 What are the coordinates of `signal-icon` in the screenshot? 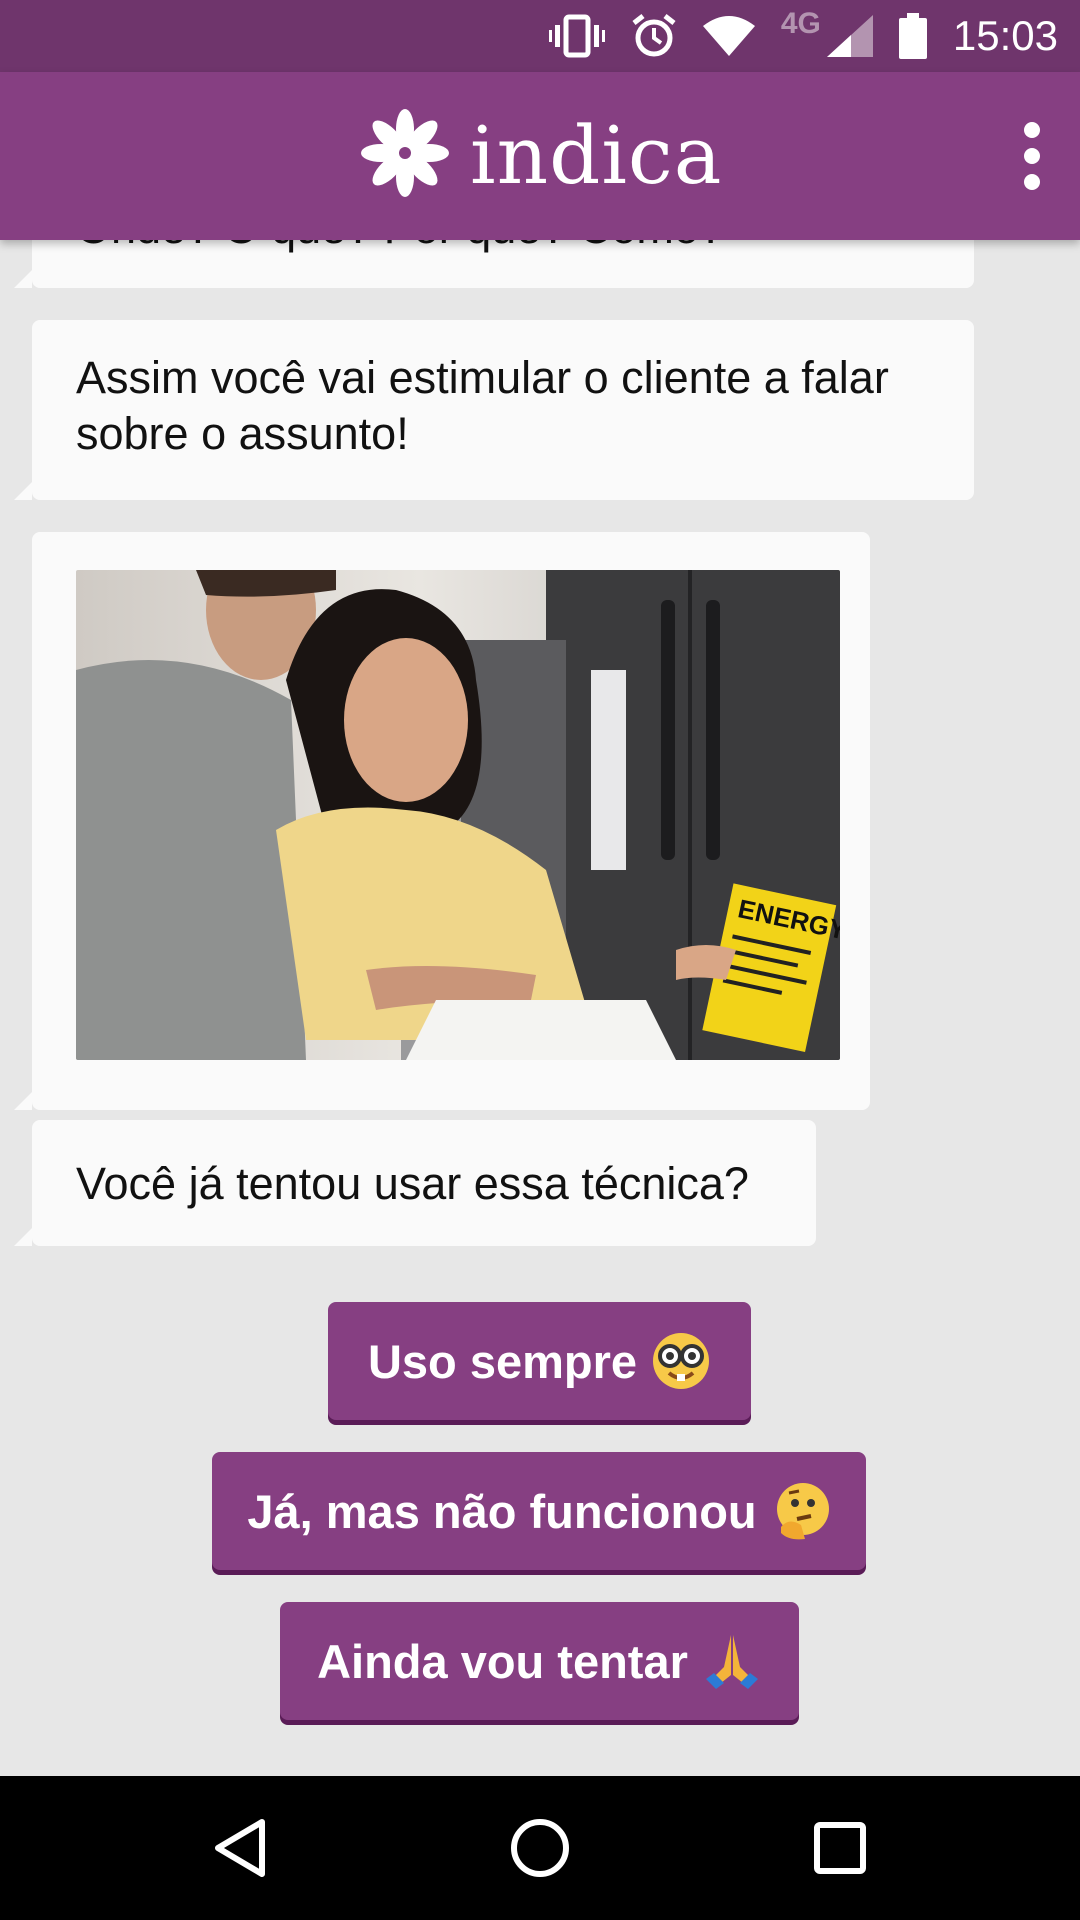 It's located at (849, 36).